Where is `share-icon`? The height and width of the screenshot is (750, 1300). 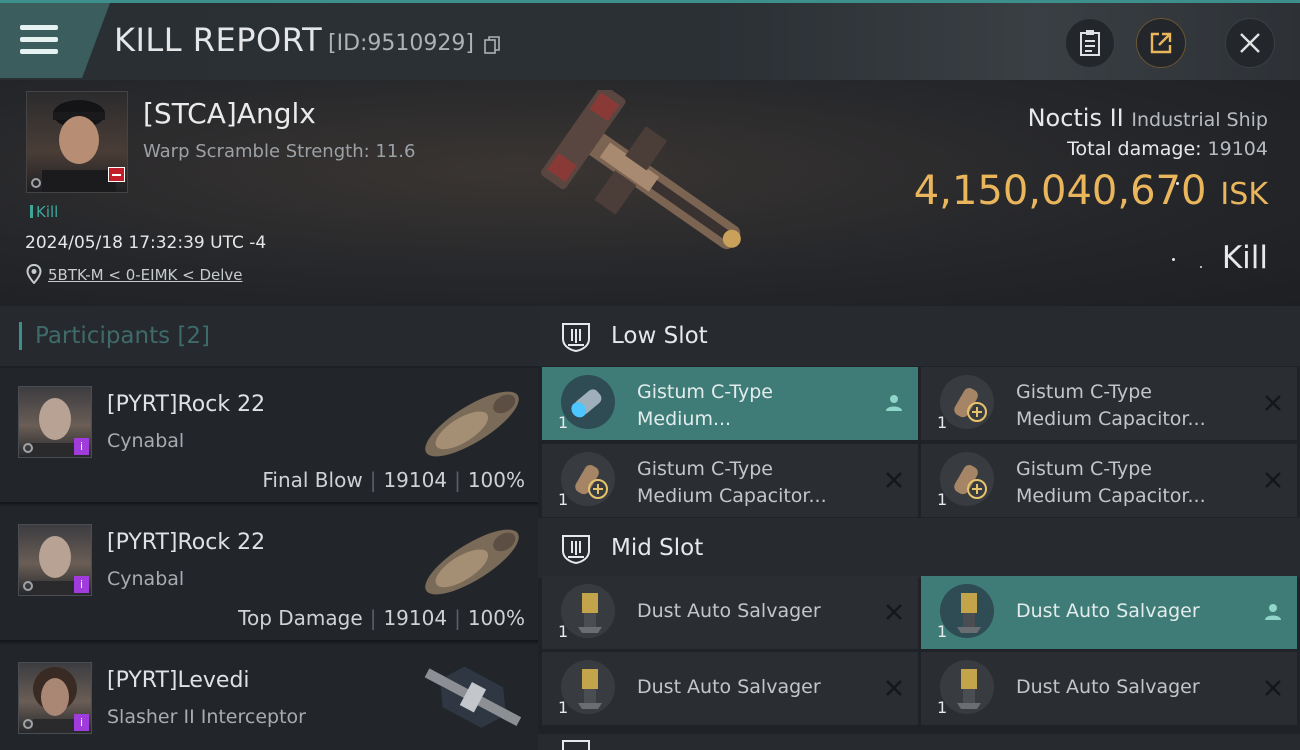 share-icon is located at coordinates (1161, 43).